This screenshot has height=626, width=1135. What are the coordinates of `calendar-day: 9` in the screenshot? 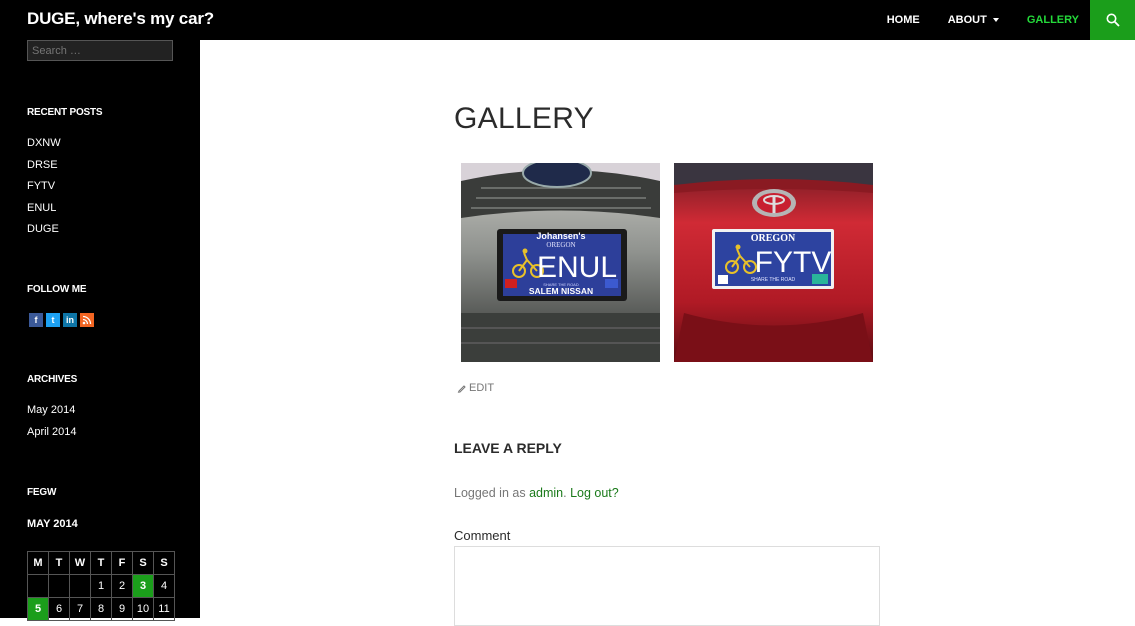 It's located at (122, 609).